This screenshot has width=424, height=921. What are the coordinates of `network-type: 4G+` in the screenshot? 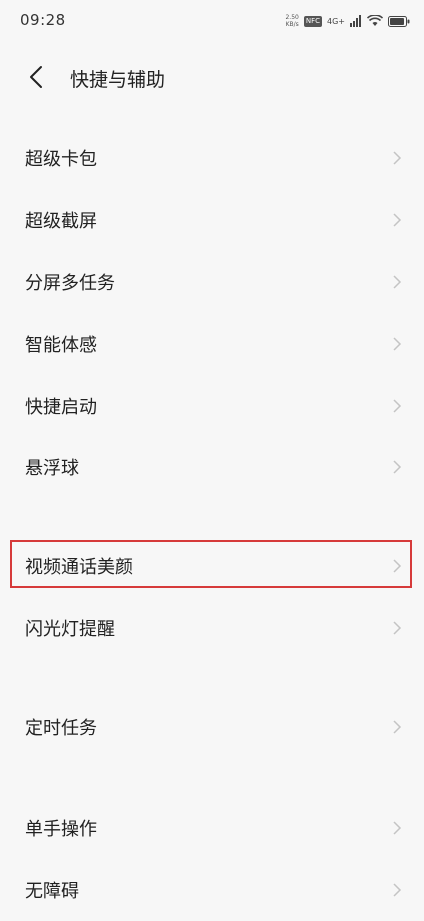 It's located at (336, 21).